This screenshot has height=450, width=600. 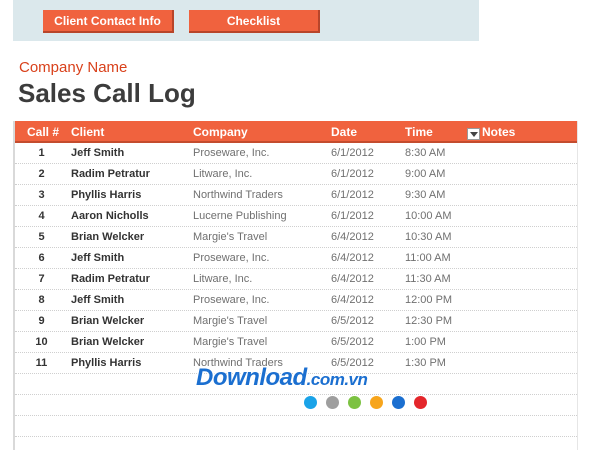 I want to click on watermark-logo: Download.com.vn, so click(x=282, y=378).